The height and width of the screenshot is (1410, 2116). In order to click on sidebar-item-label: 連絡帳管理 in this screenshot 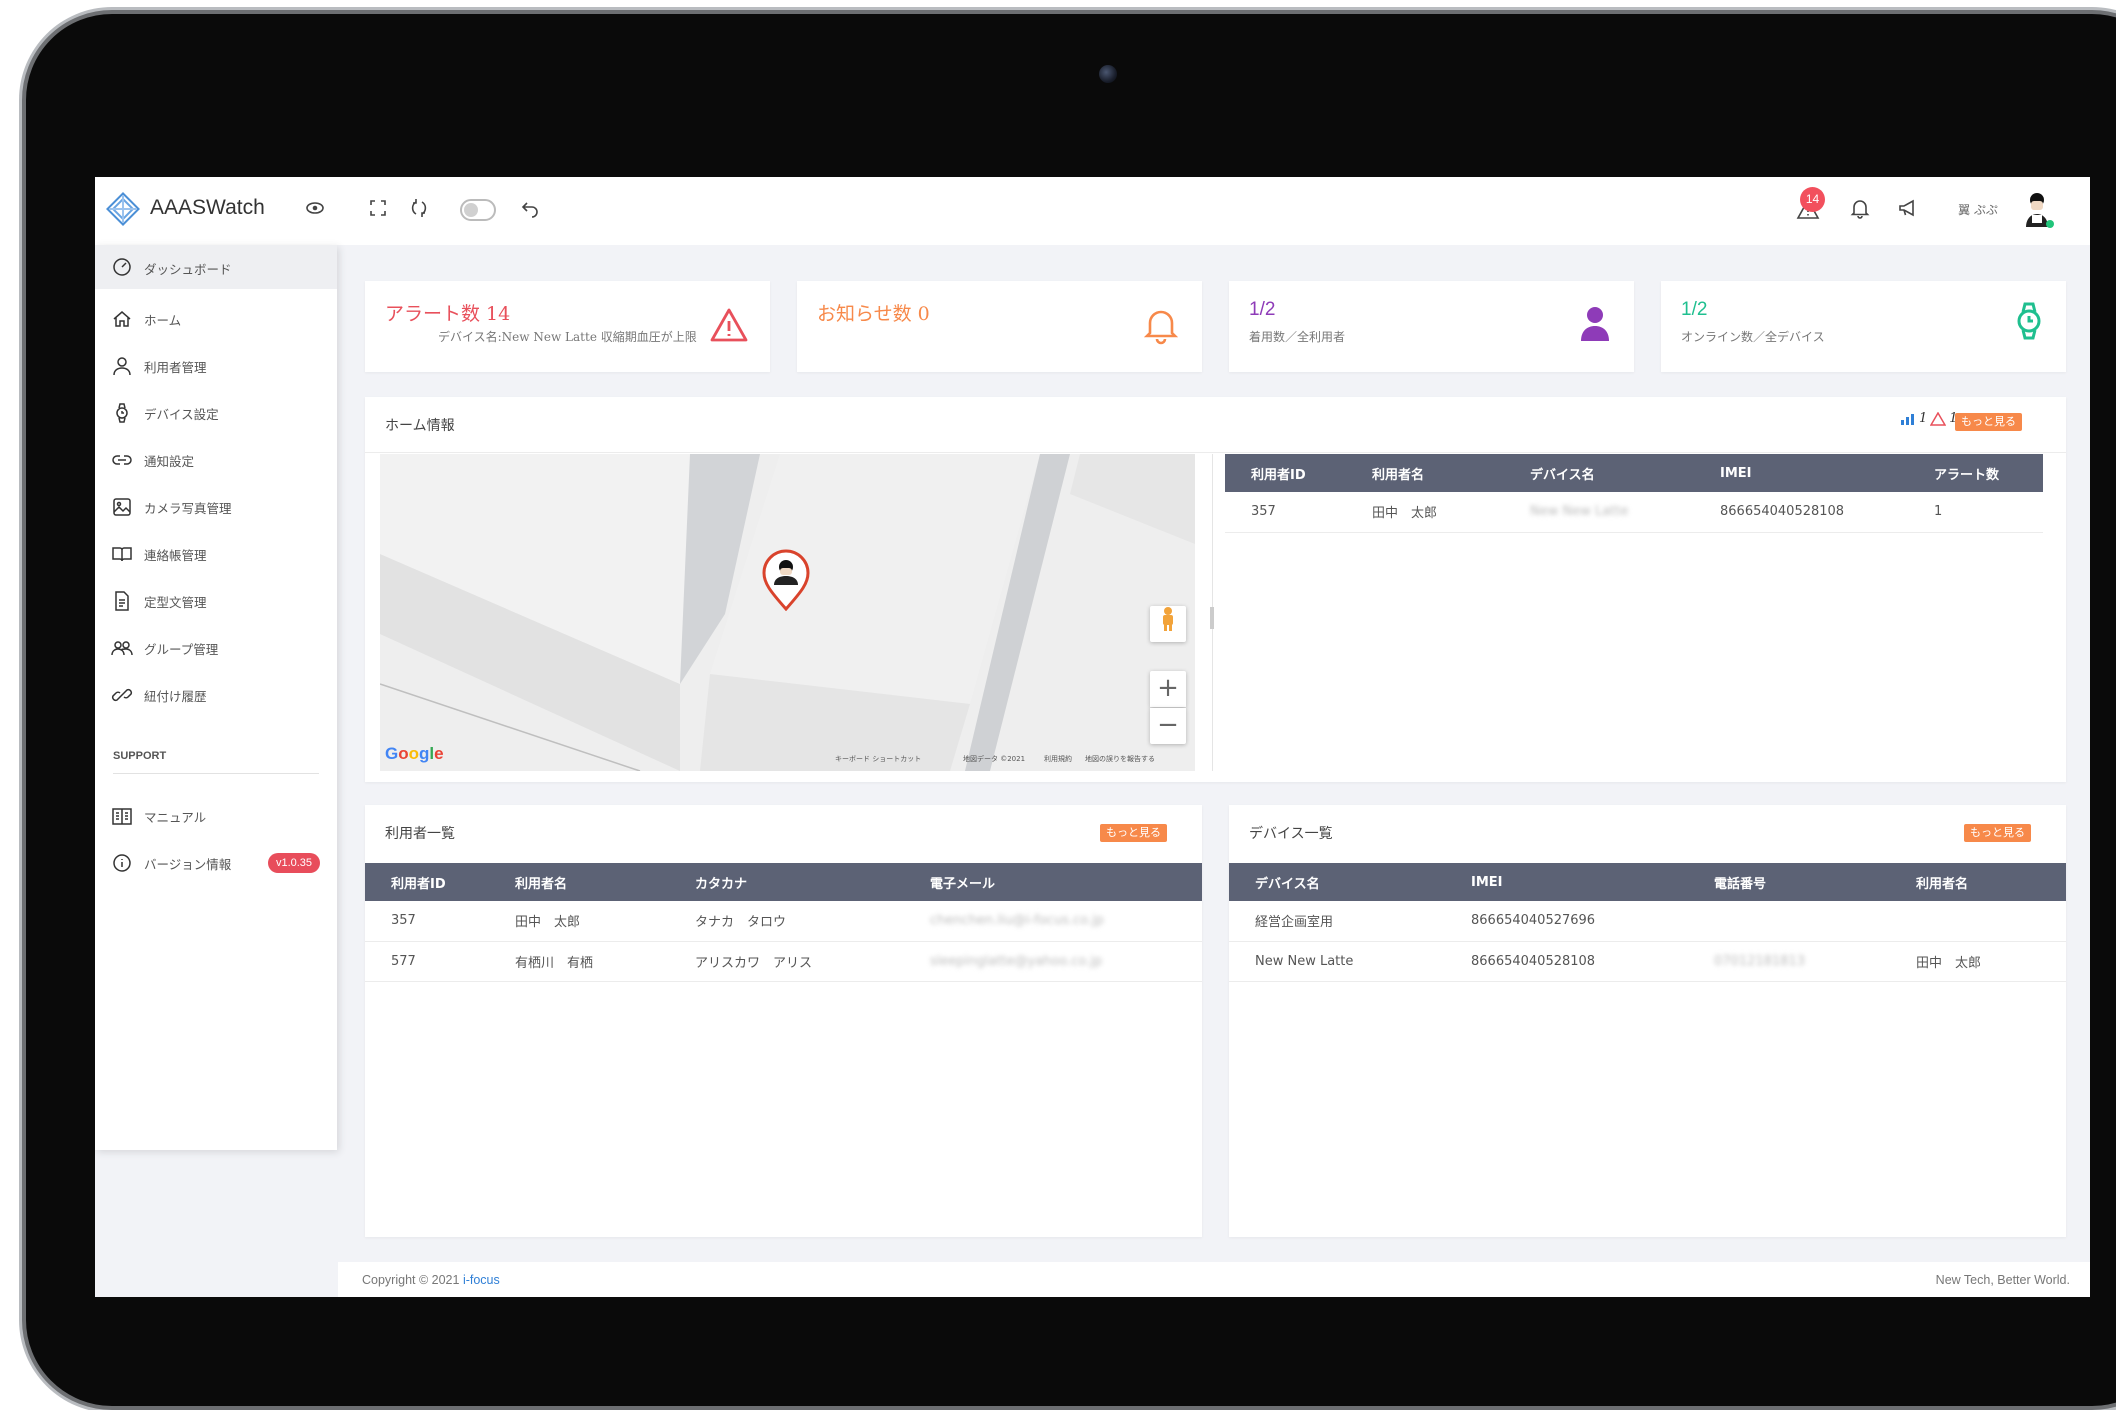, I will do `click(175, 555)`.